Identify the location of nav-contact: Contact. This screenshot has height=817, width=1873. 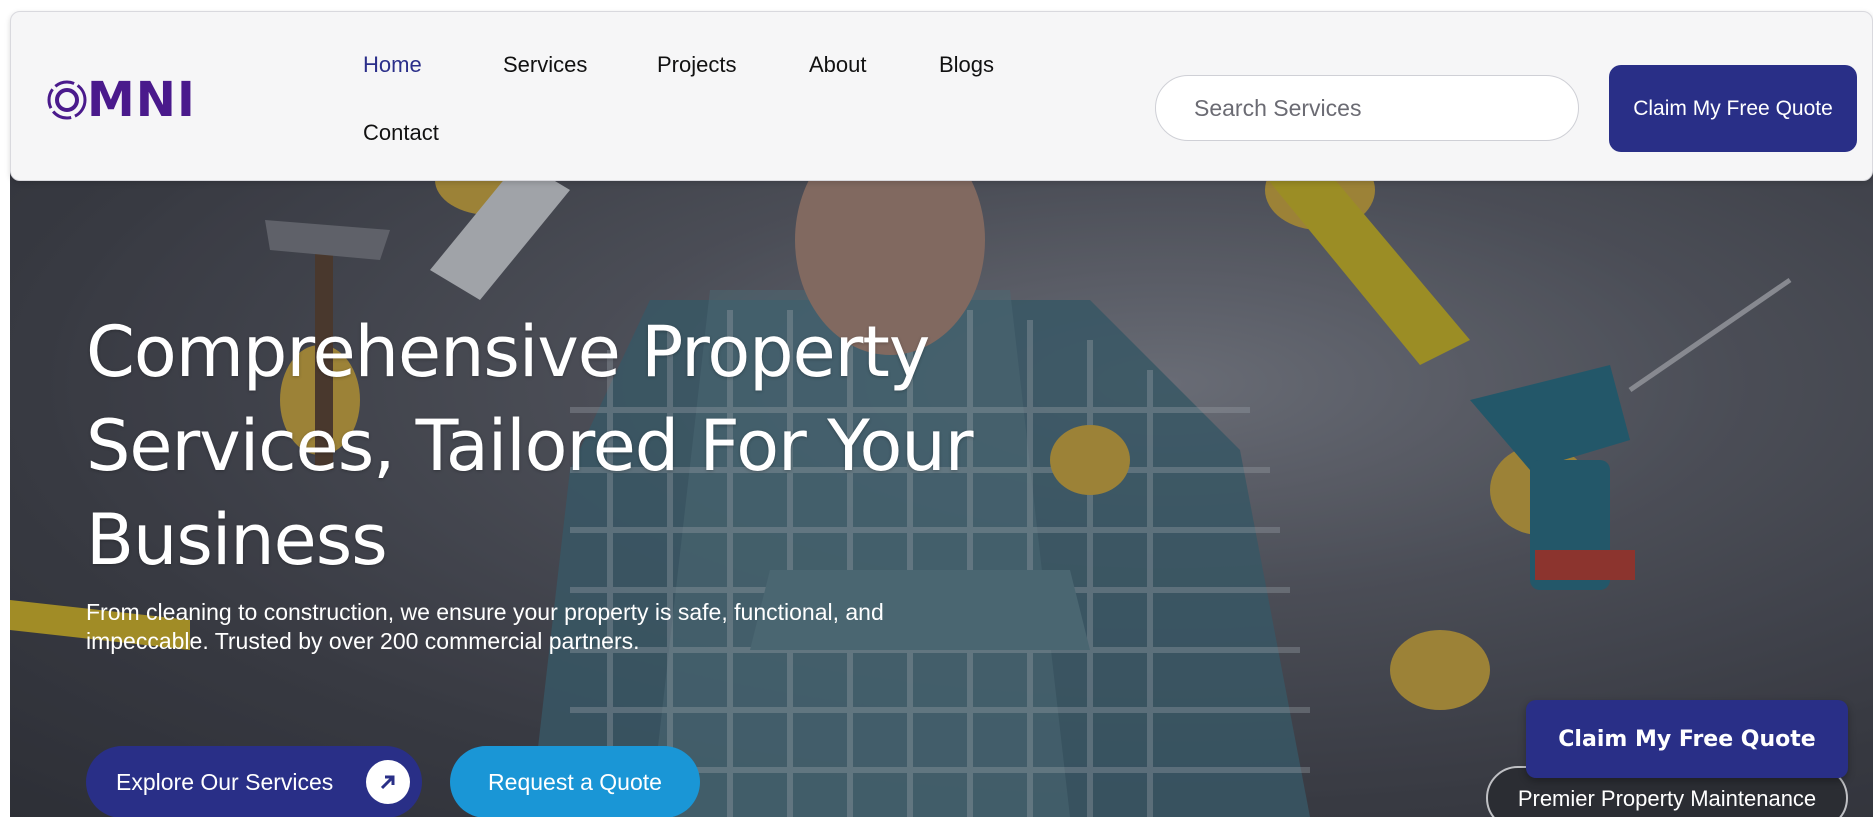
(401, 133).